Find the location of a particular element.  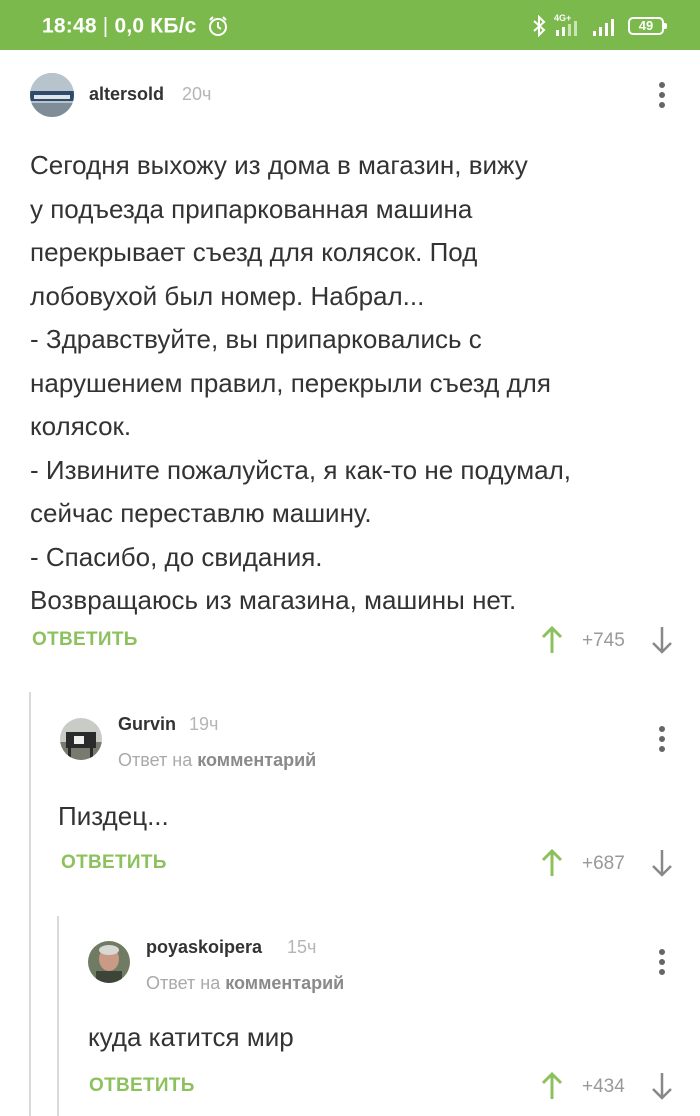

vote-count: +745 is located at coordinates (603, 640).